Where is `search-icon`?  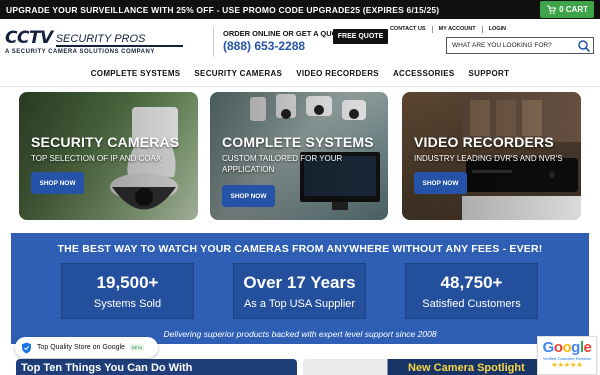 search-icon is located at coordinates (584, 46).